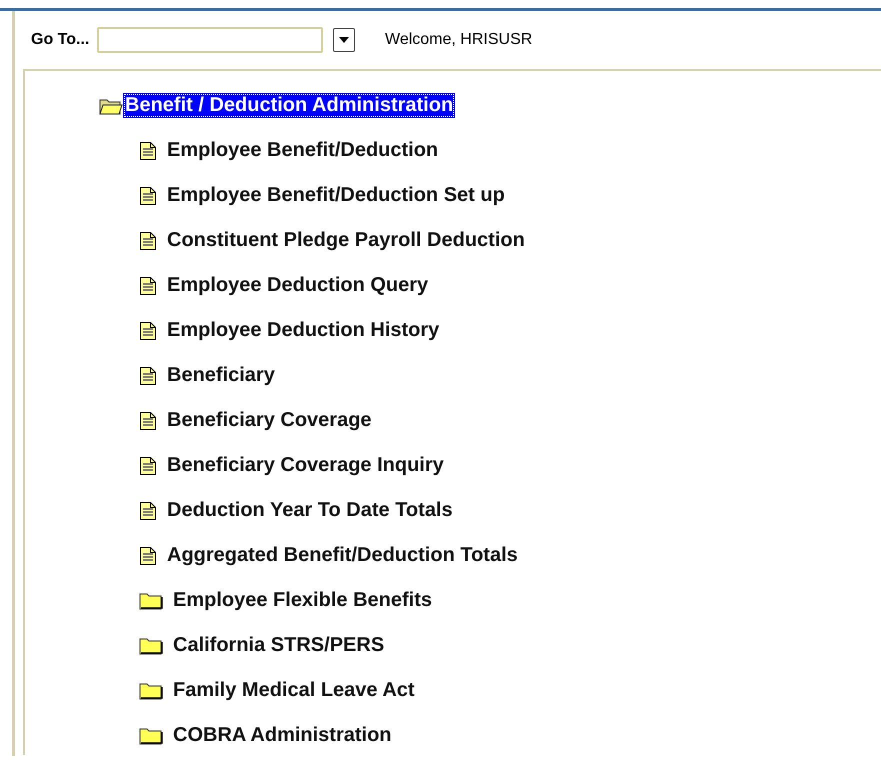 The image size is (881, 760). Describe the element at coordinates (278, 645) in the screenshot. I see `folder-item: California STRS/PERS` at that location.